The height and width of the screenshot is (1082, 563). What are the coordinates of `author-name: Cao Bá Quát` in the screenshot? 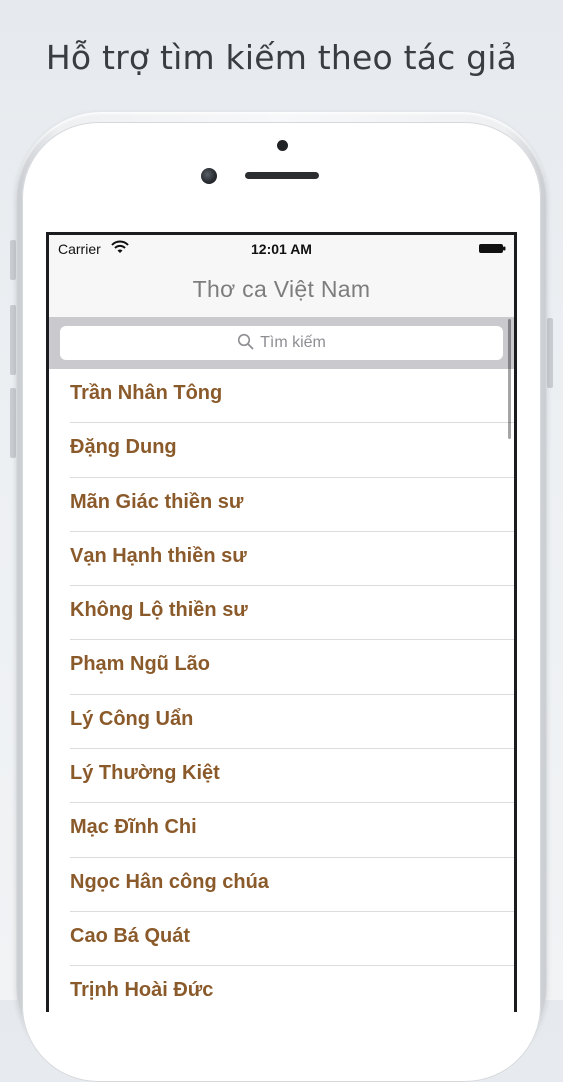 It's located at (130, 935).